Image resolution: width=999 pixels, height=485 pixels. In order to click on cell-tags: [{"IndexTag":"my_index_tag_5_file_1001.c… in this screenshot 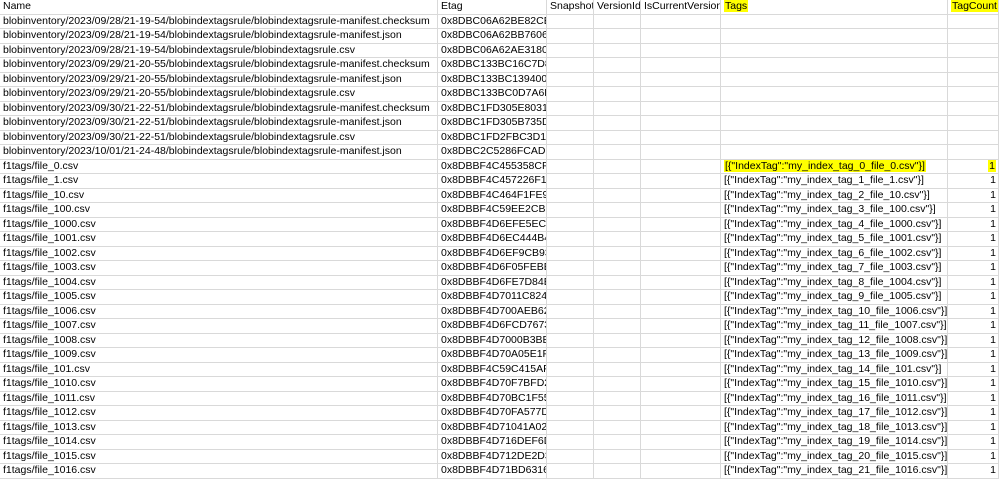, I will do `click(834, 239)`.